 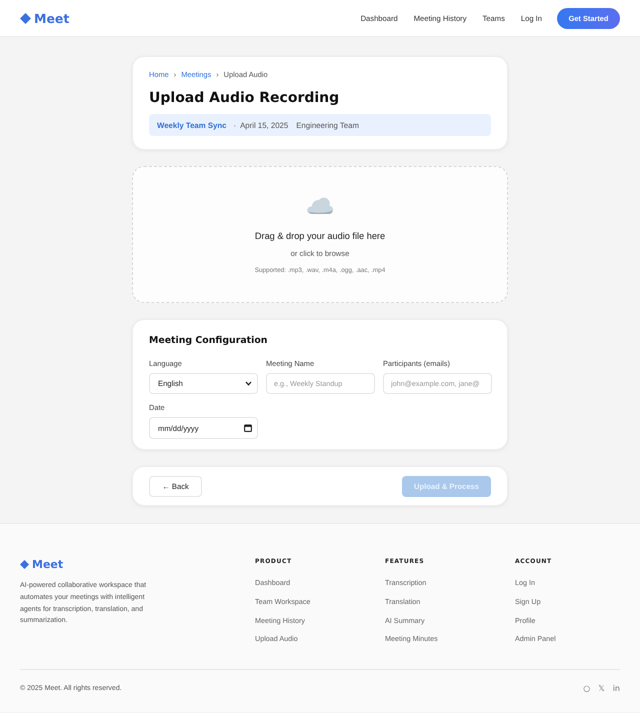 I want to click on footer-logo-link: Meet, so click(x=42, y=564).